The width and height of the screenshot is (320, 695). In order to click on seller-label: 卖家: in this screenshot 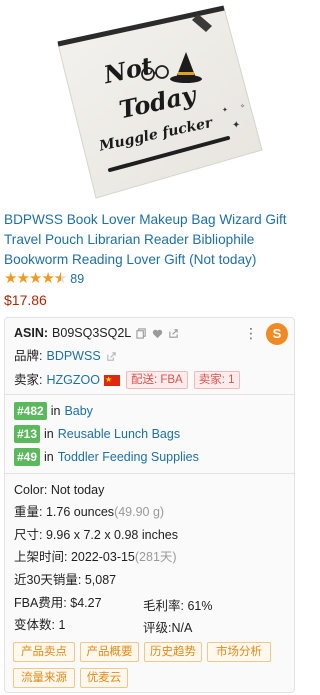, I will do `click(28, 380)`.